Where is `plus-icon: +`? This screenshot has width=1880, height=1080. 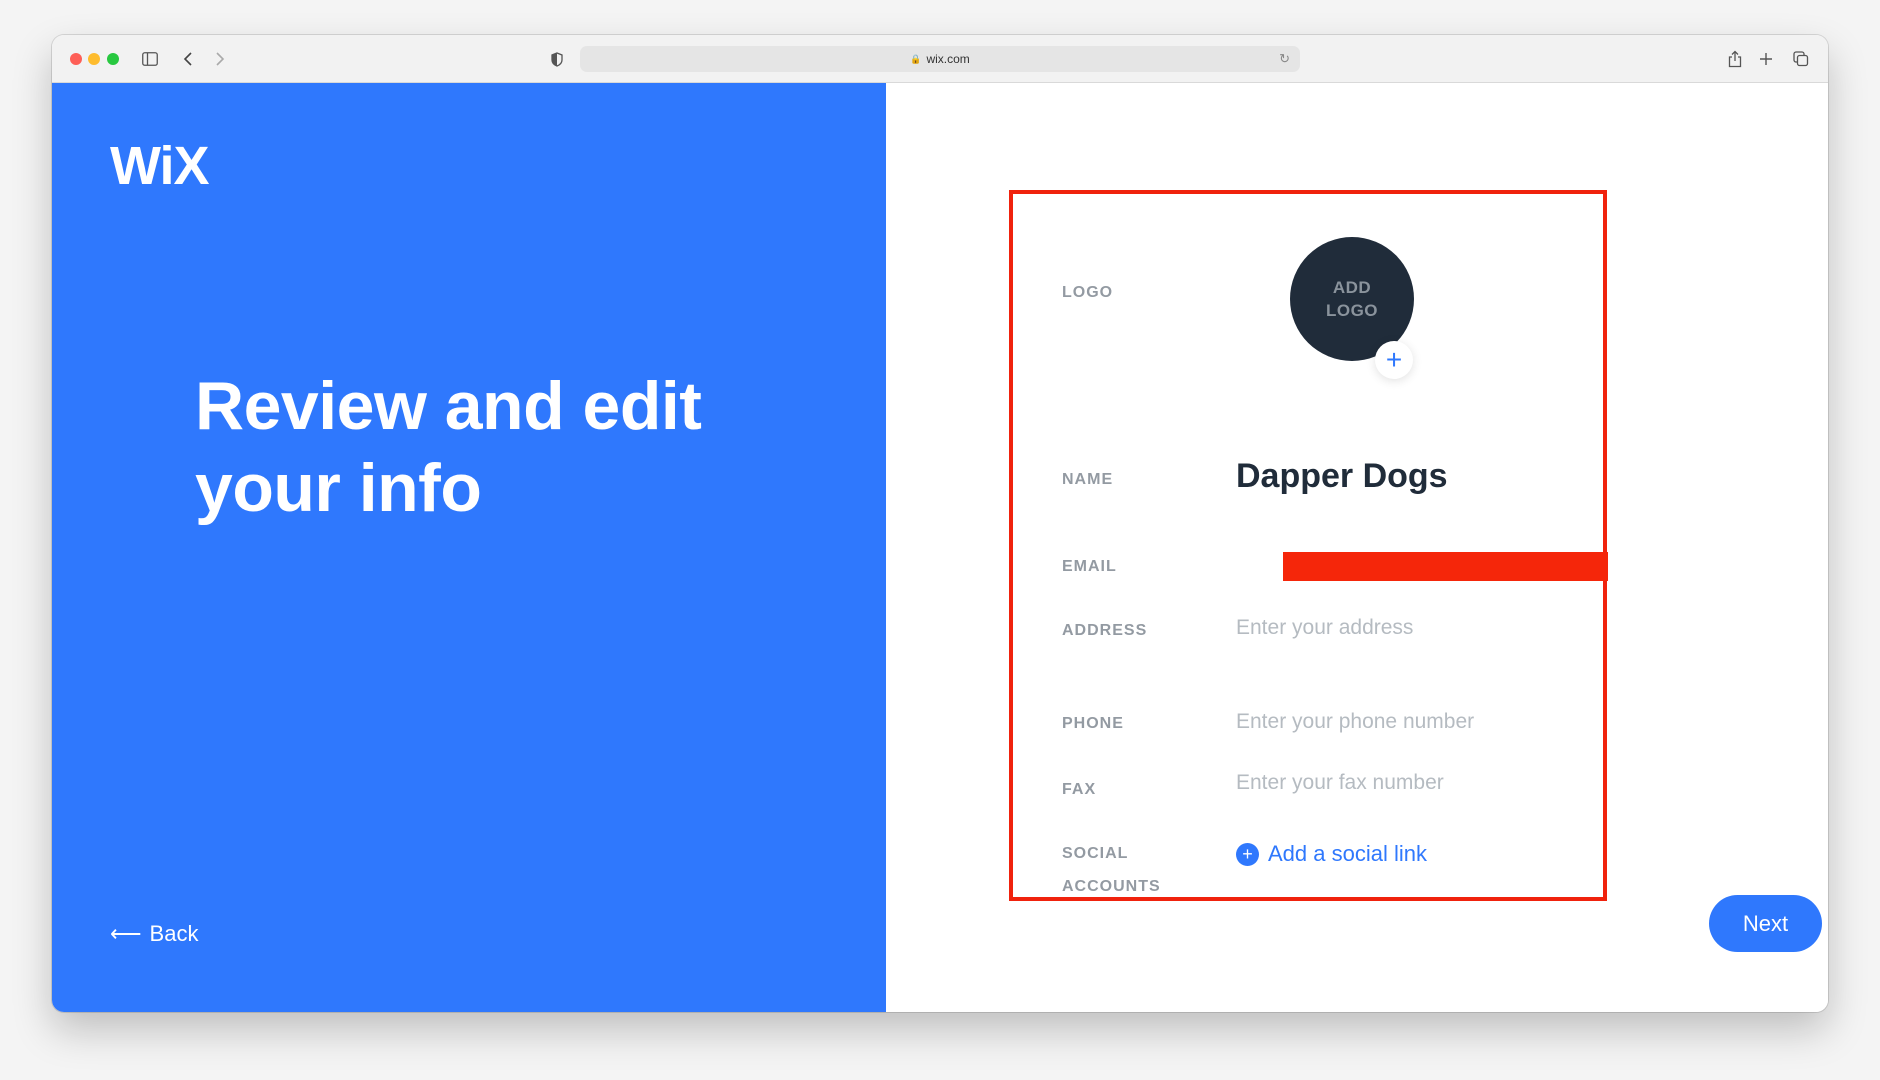
plus-icon: + is located at coordinates (1394, 360).